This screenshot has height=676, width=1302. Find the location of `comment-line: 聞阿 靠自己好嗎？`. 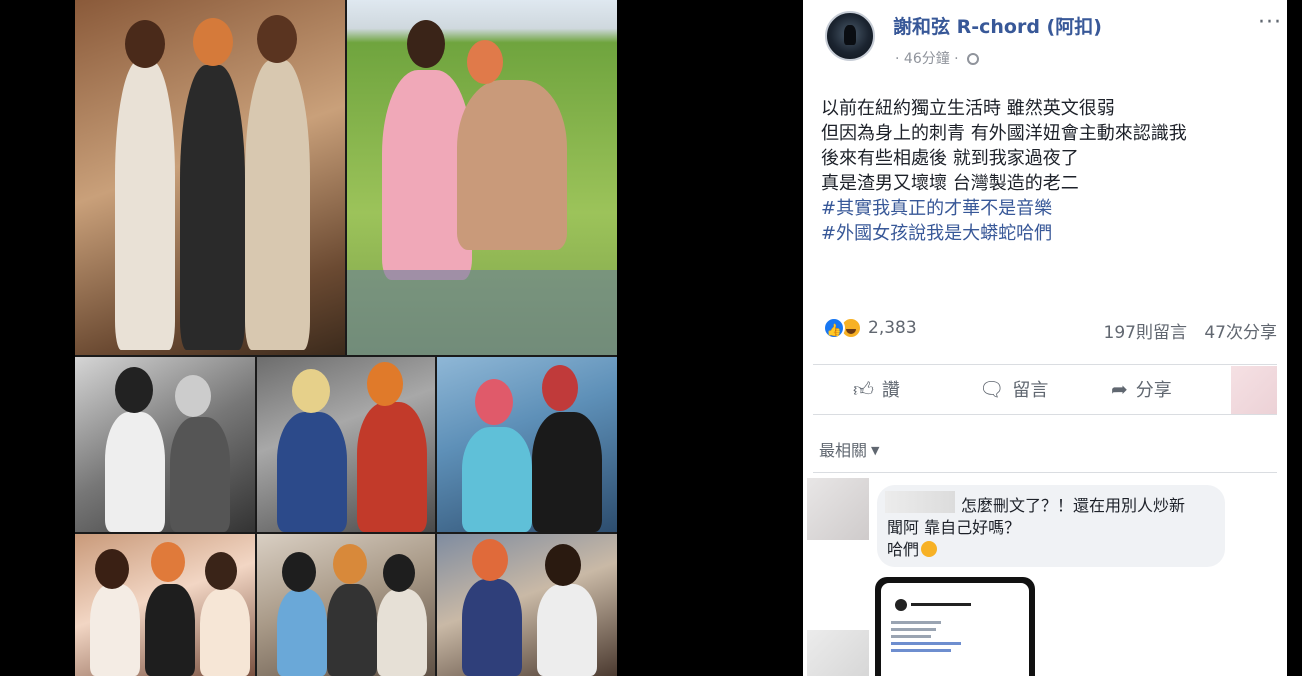

comment-line: 聞阿 靠自己好嗎？ is located at coordinates (954, 527).